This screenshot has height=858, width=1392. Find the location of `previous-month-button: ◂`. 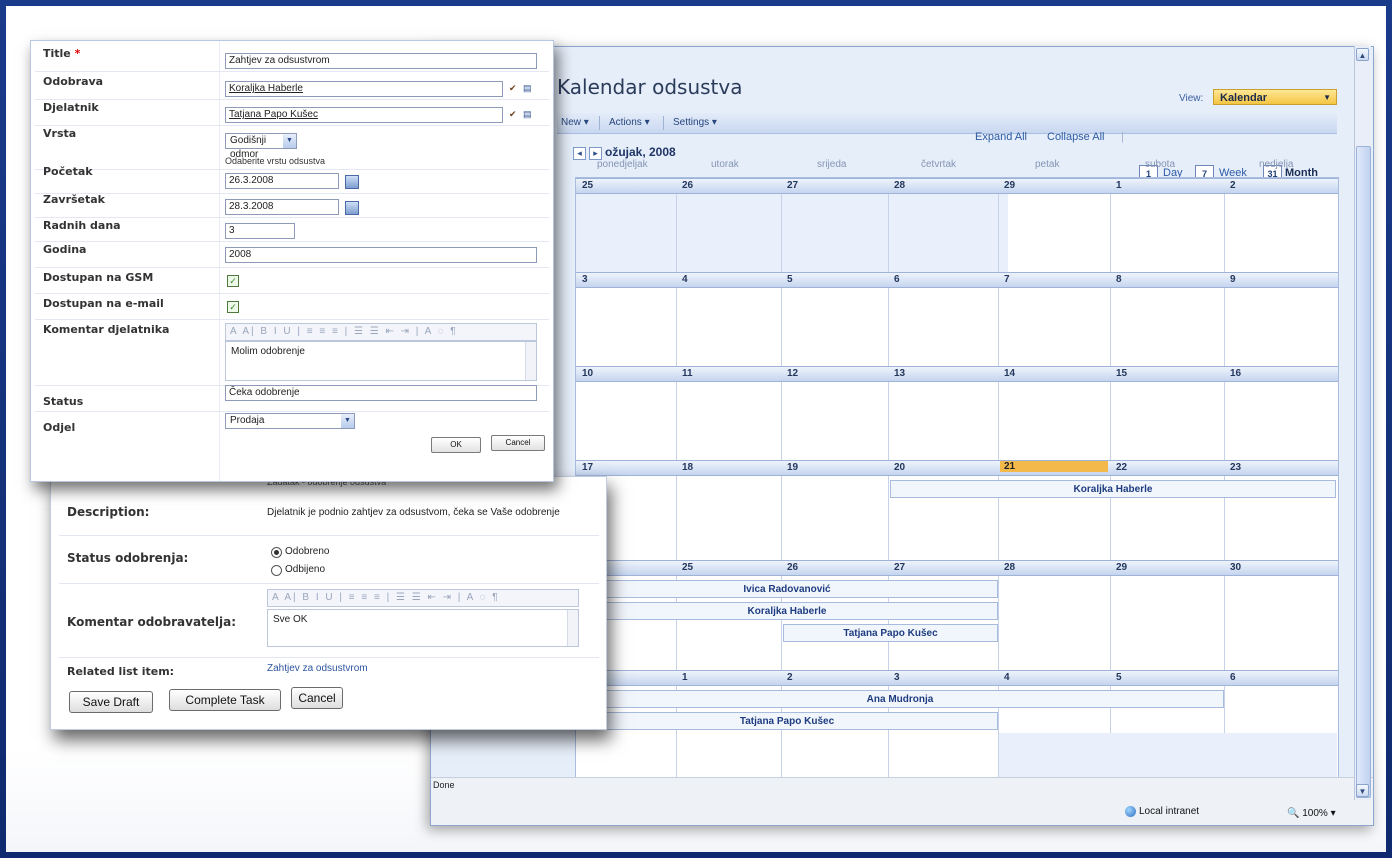

previous-month-button: ◂ is located at coordinates (579, 153).